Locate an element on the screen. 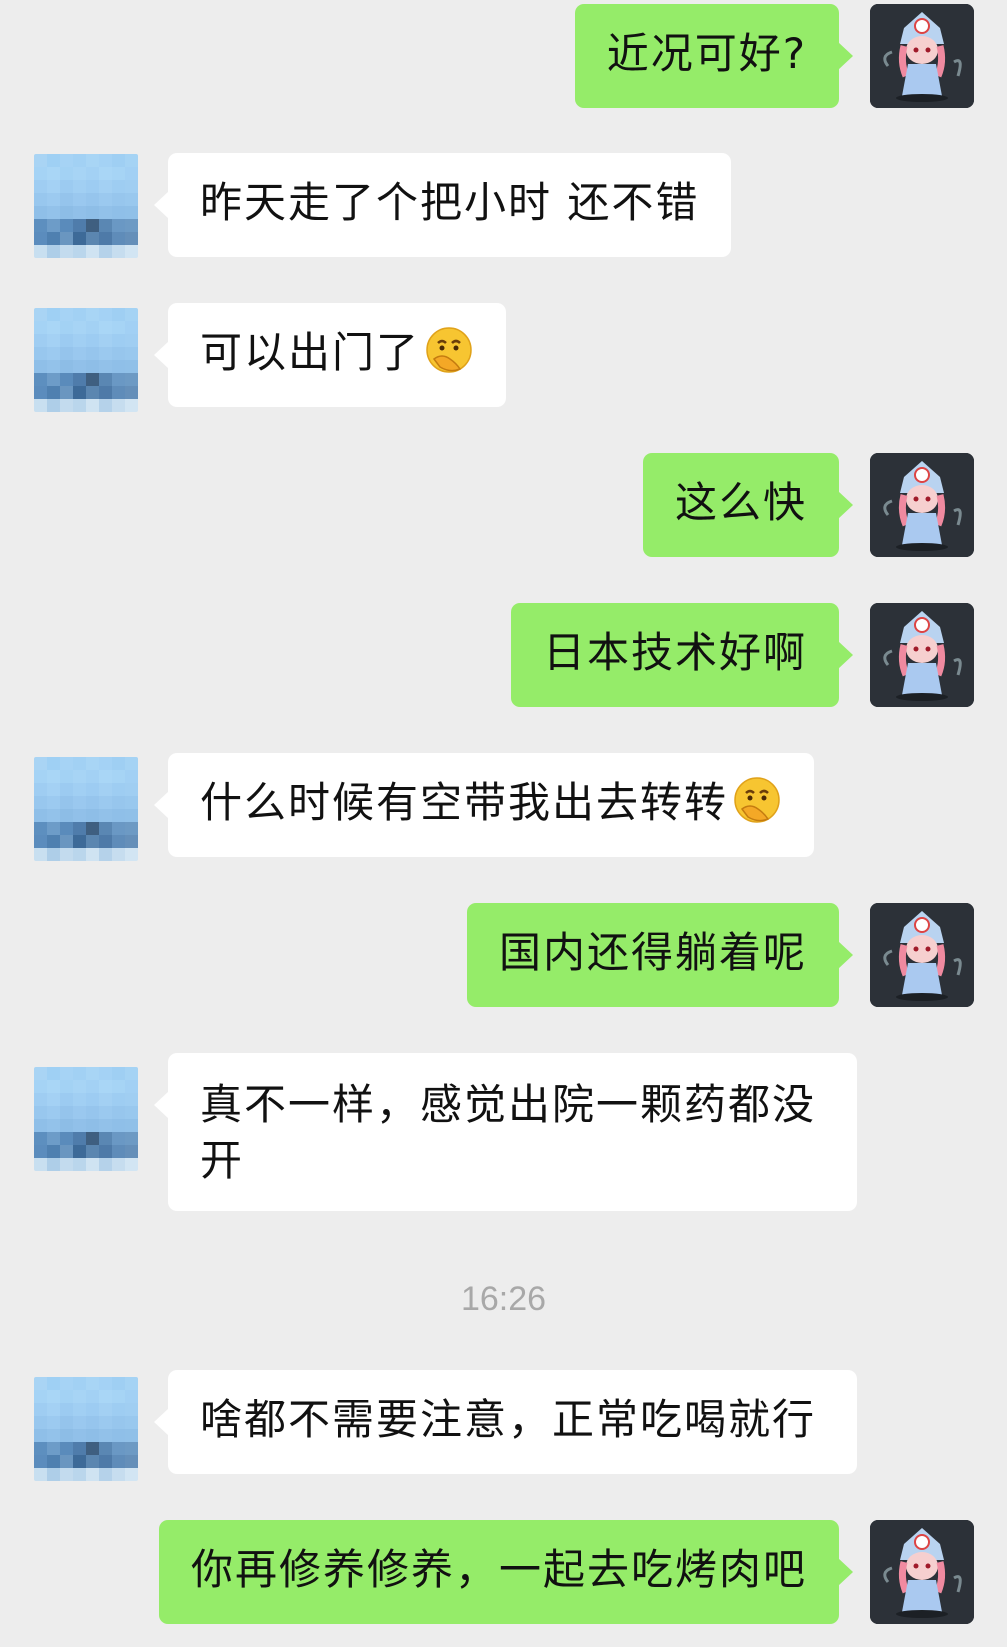 This screenshot has height=1647, width=1007. message-bubble-other: 真不一样，感觉出院一颗药都没开 is located at coordinates (505, 1132).